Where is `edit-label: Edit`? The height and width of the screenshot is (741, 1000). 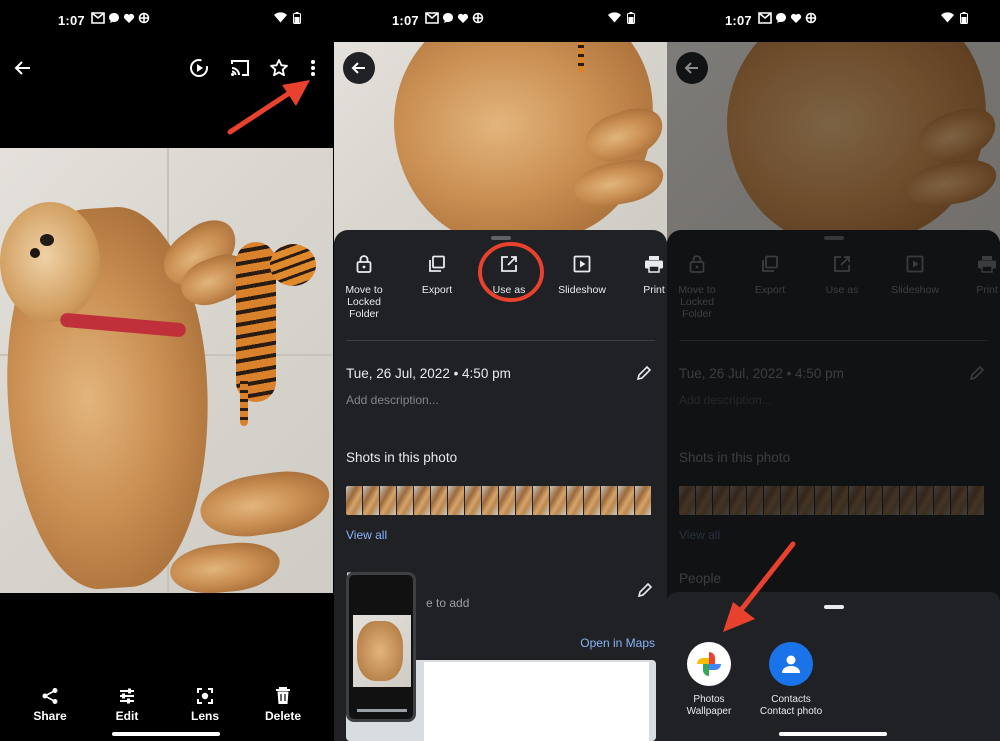 edit-label: Edit is located at coordinates (127, 716).